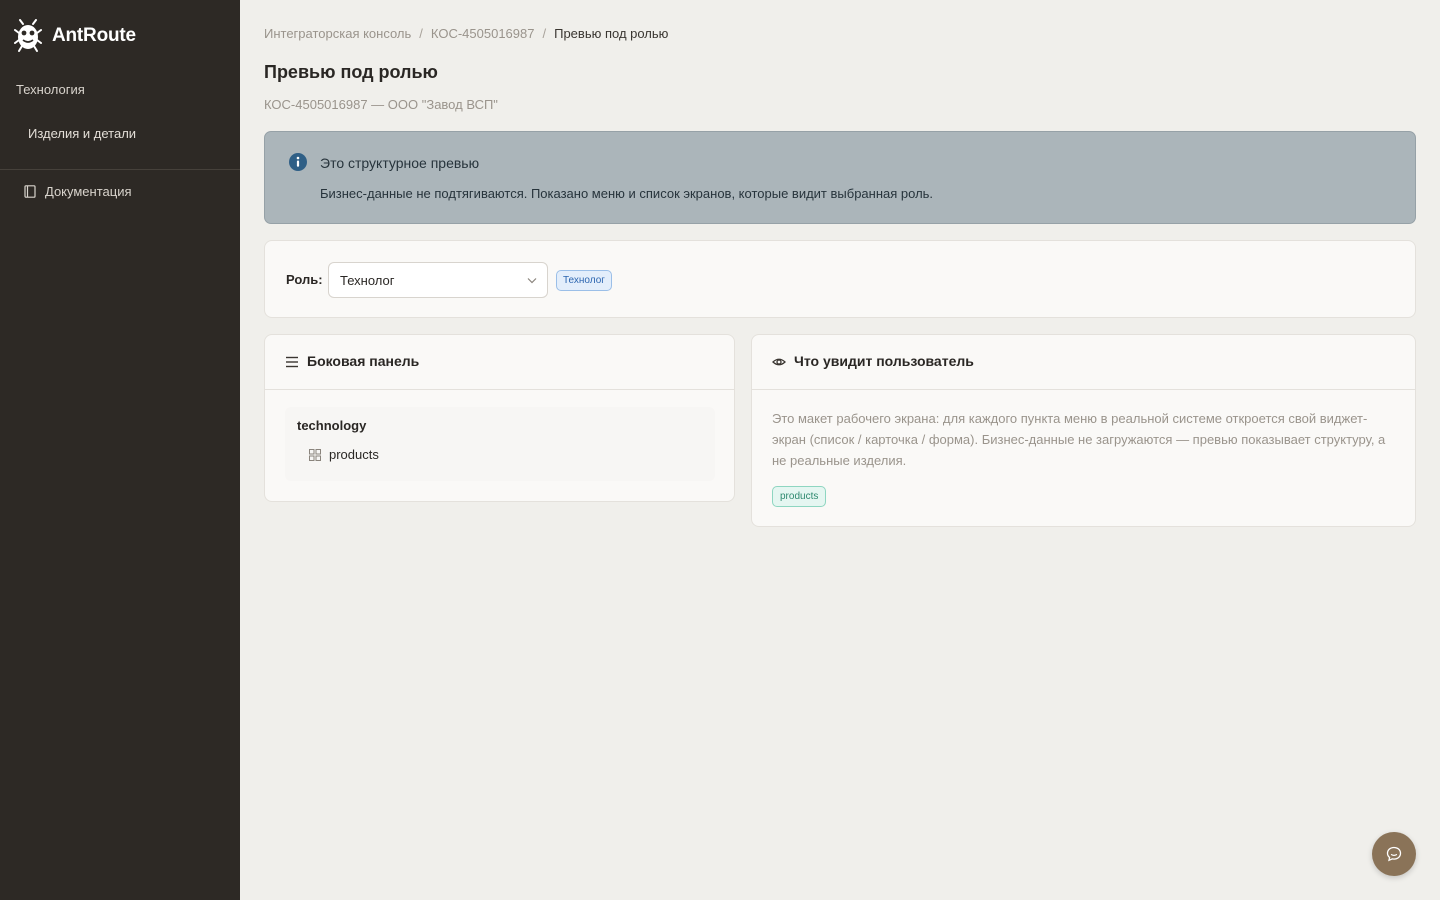  Describe the element at coordinates (50, 89) in the screenshot. I see `sidebar-group-technology: Технология` at that location.